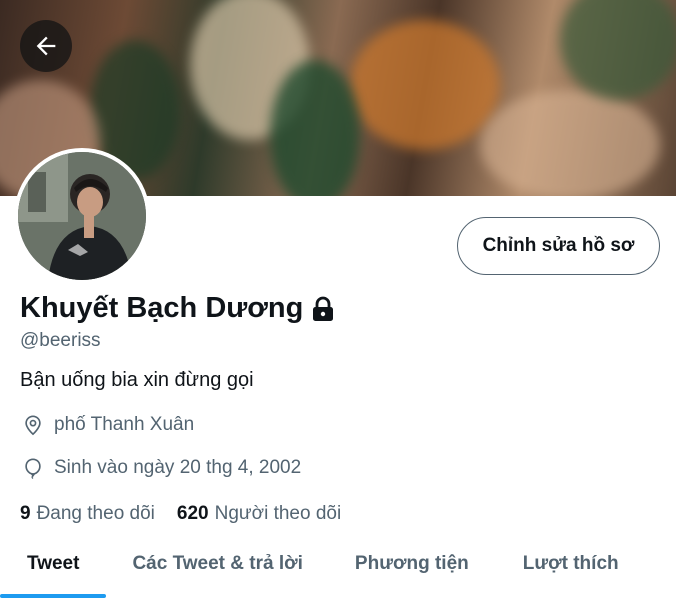 The width and height of the screenshot is (676, 600). I want to click on tab-label: Lượt thích, so click(570, 563).